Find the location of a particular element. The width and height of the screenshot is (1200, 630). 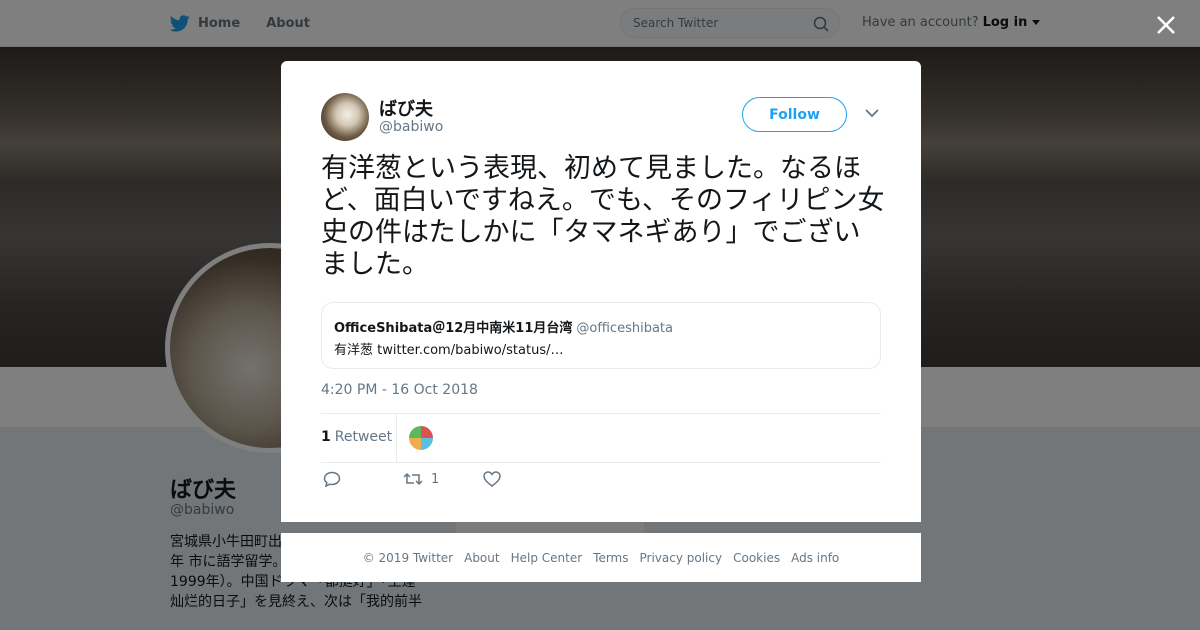

footer-link-about: About is located at coordinates (481, 558).